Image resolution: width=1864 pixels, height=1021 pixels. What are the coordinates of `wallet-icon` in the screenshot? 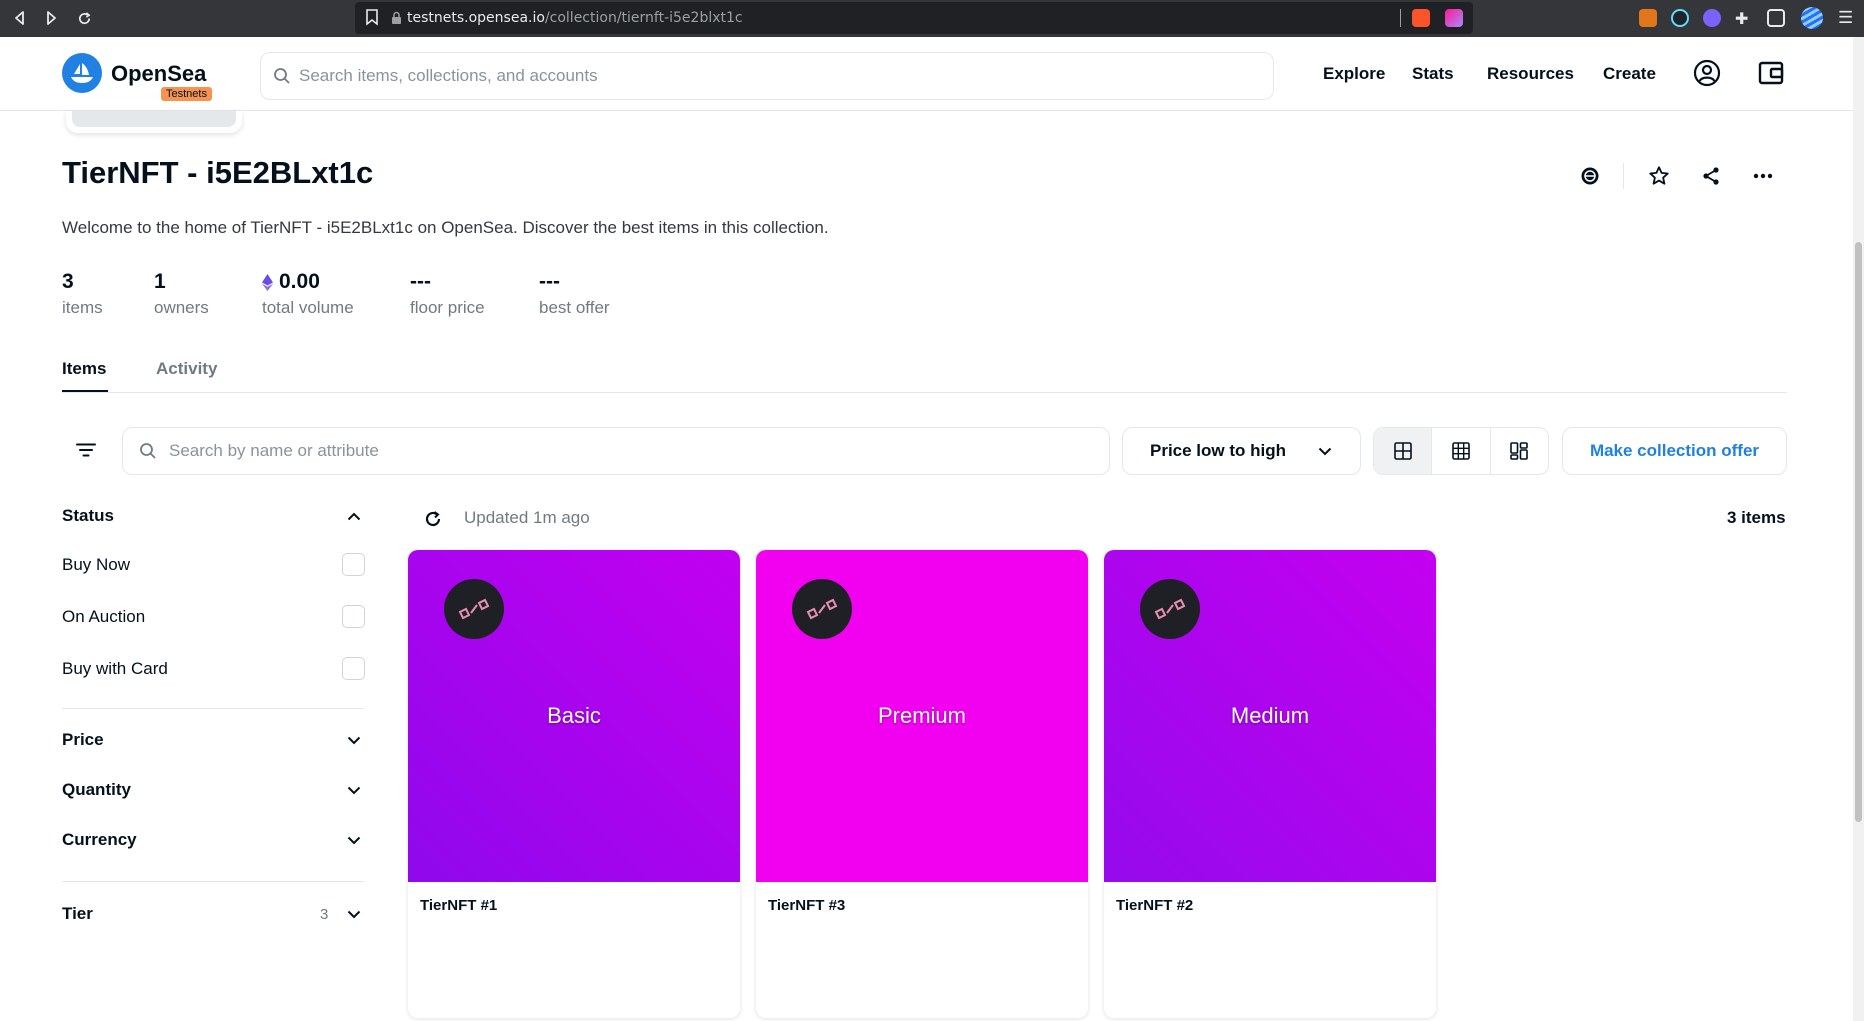 It's located at (1776, 18).